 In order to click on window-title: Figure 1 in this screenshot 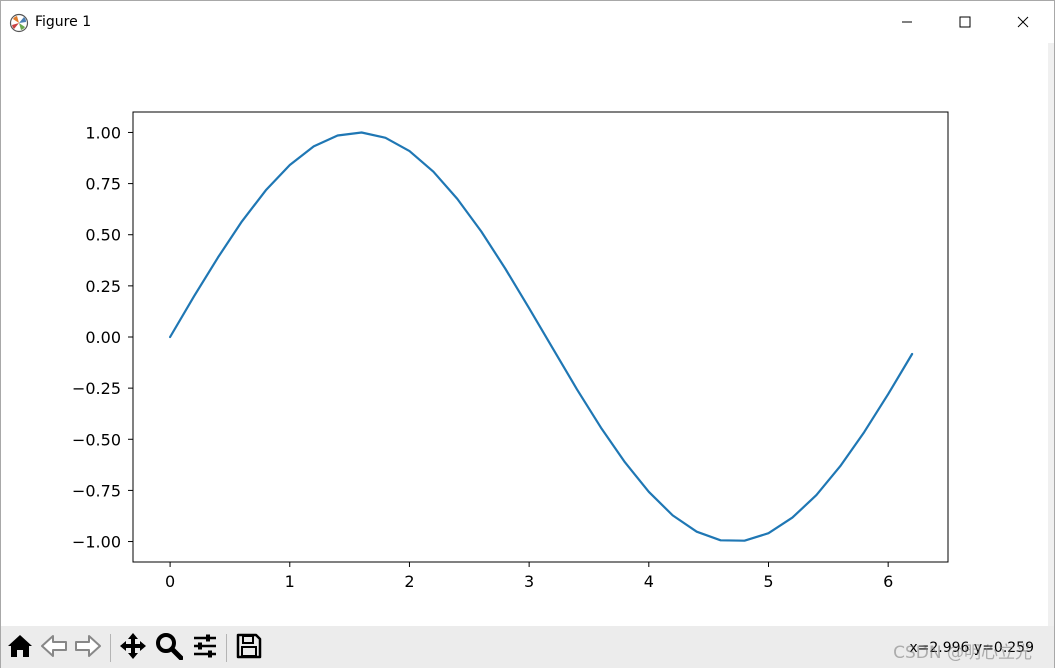, I will do `click(63, 22)`.